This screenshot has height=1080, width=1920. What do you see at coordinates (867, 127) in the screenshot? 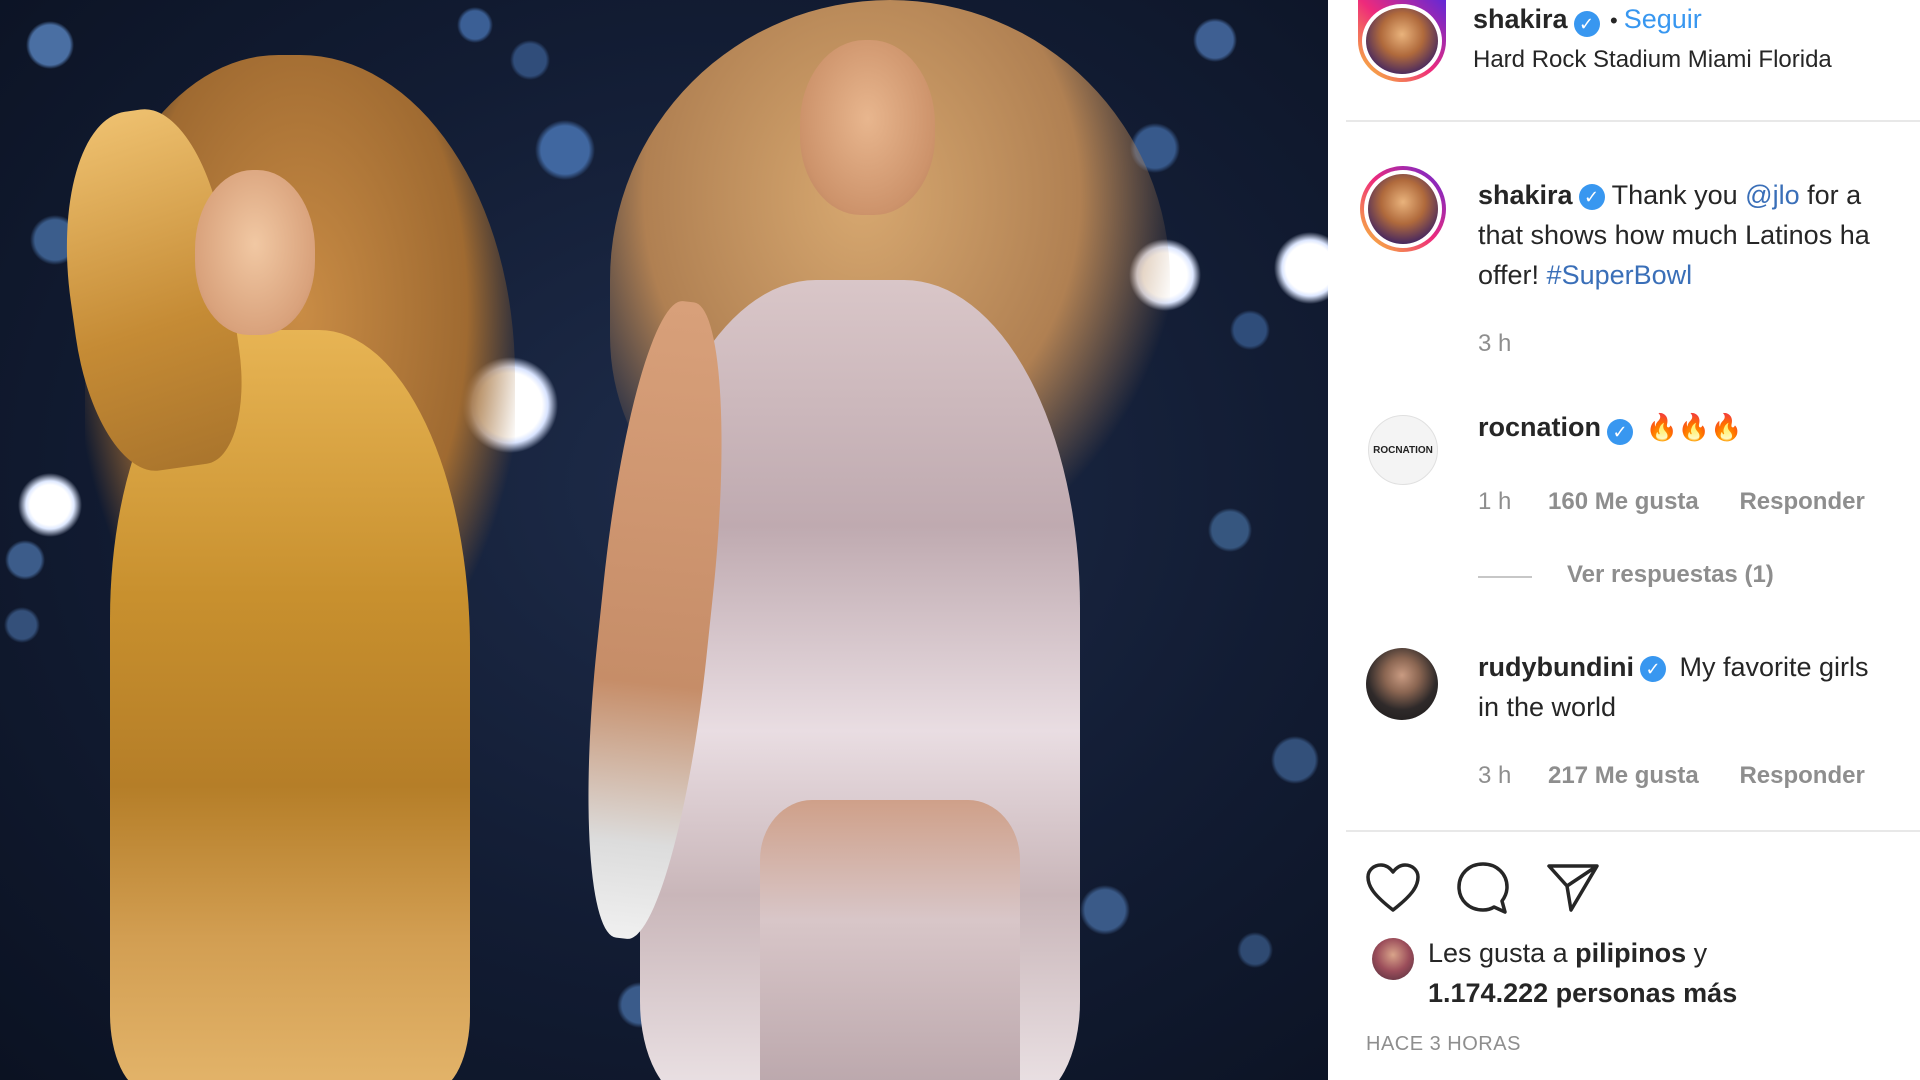
I see `right-performer-face` at bounding box center [867, 127].